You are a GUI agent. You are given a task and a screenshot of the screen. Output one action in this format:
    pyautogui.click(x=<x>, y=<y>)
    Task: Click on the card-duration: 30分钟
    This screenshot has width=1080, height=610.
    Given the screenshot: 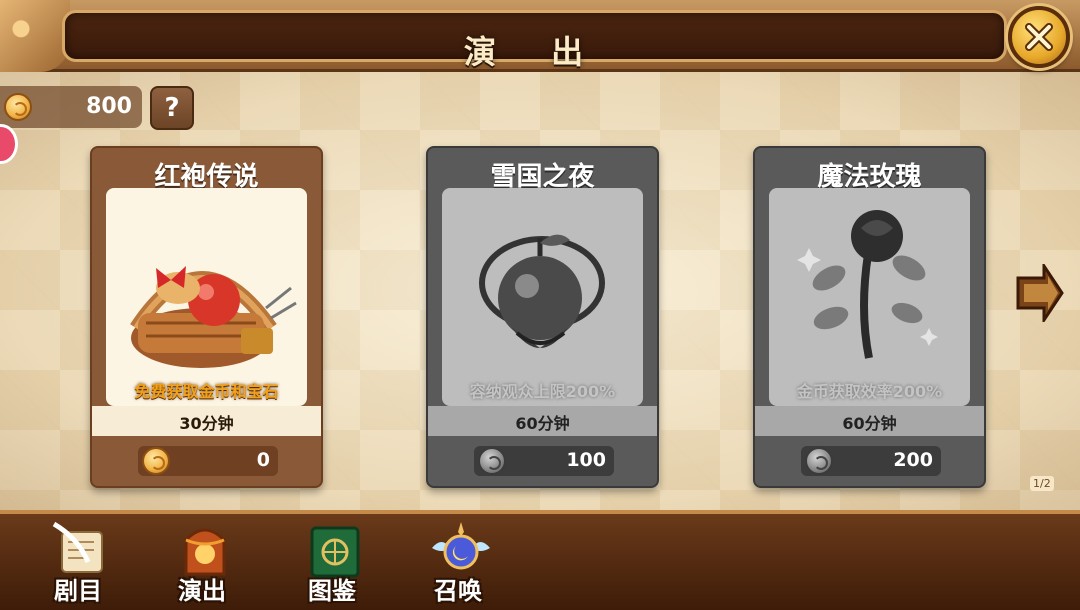 What is the action you would take?
    pyautogui.click(x=206, y=423)
    